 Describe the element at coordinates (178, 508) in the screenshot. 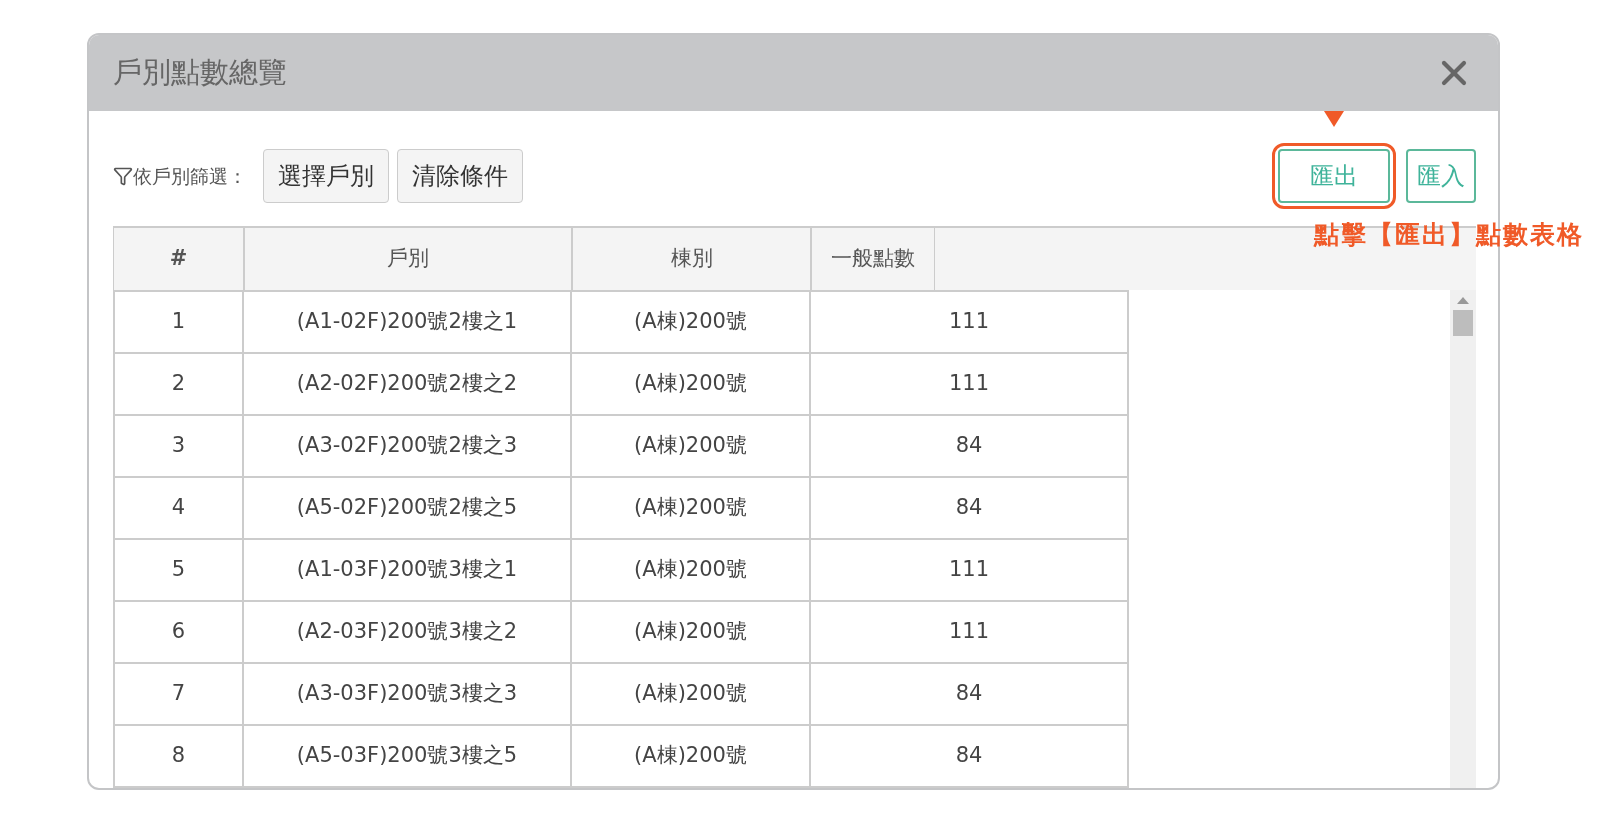

I see `table-cell: 4` at that location.